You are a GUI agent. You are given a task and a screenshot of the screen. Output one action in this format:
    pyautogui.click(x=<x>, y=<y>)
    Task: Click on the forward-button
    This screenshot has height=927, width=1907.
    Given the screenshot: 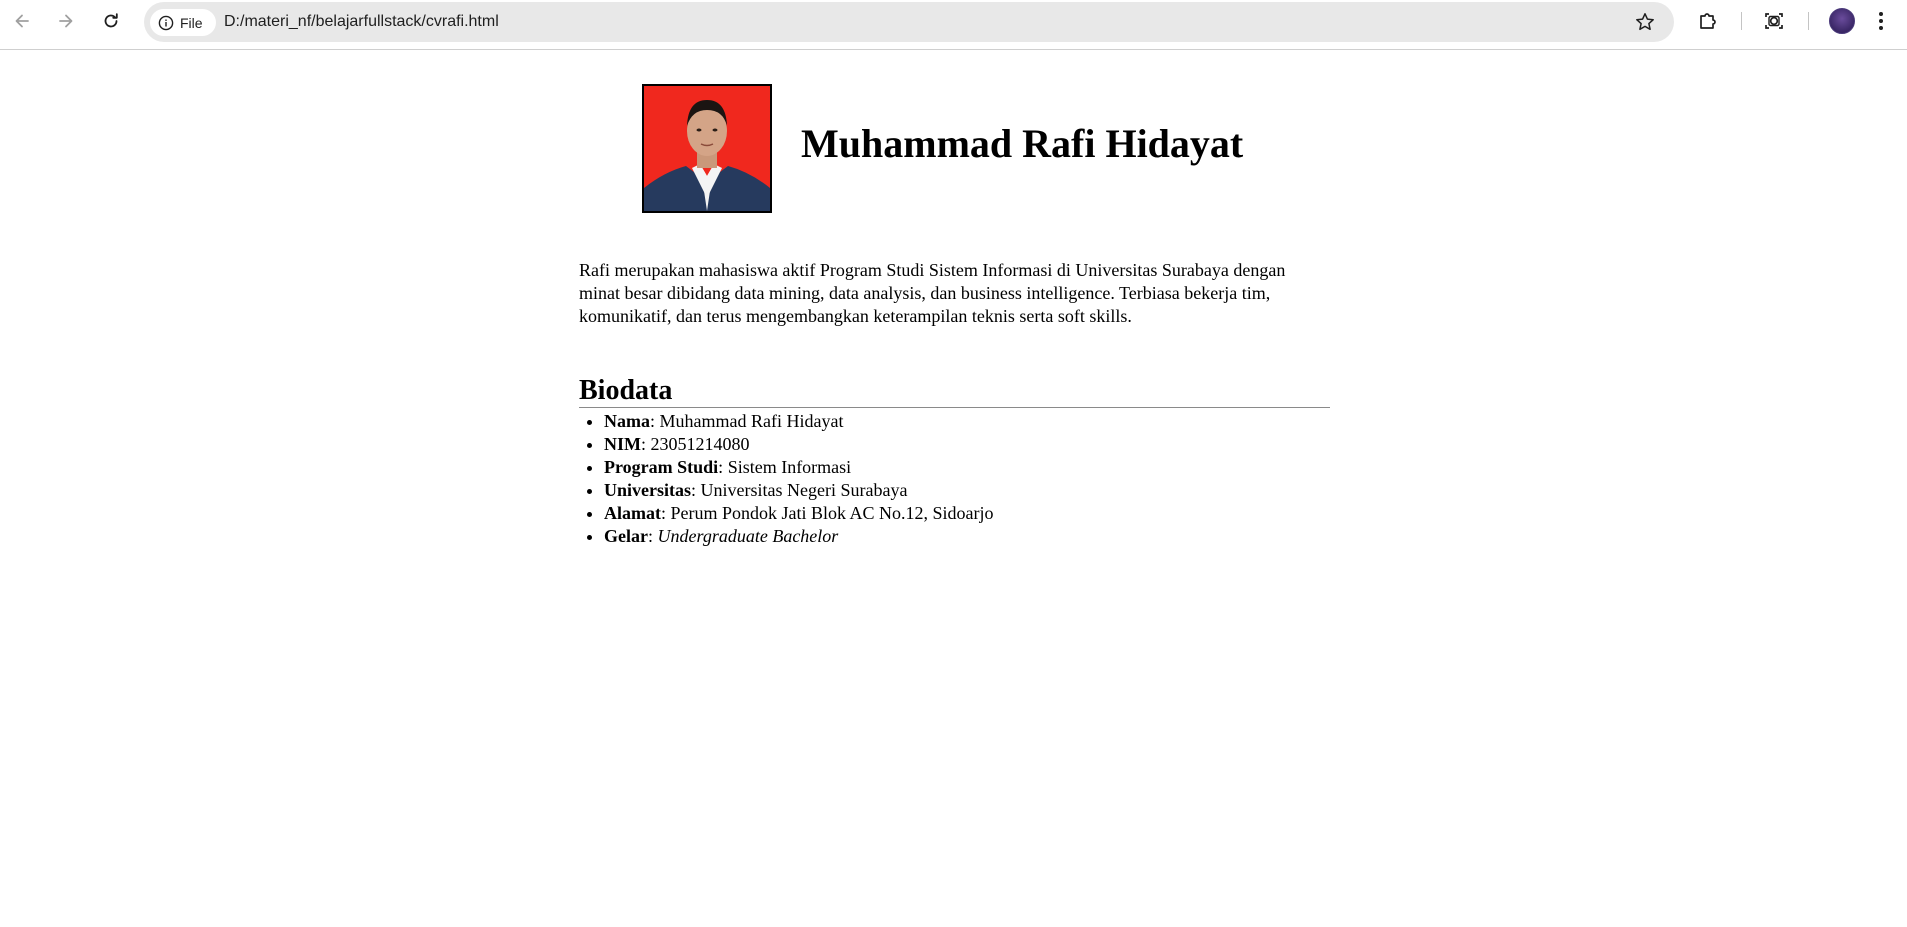 What is the action you would take?
    pyautogui.click(x=66, y=21)
    